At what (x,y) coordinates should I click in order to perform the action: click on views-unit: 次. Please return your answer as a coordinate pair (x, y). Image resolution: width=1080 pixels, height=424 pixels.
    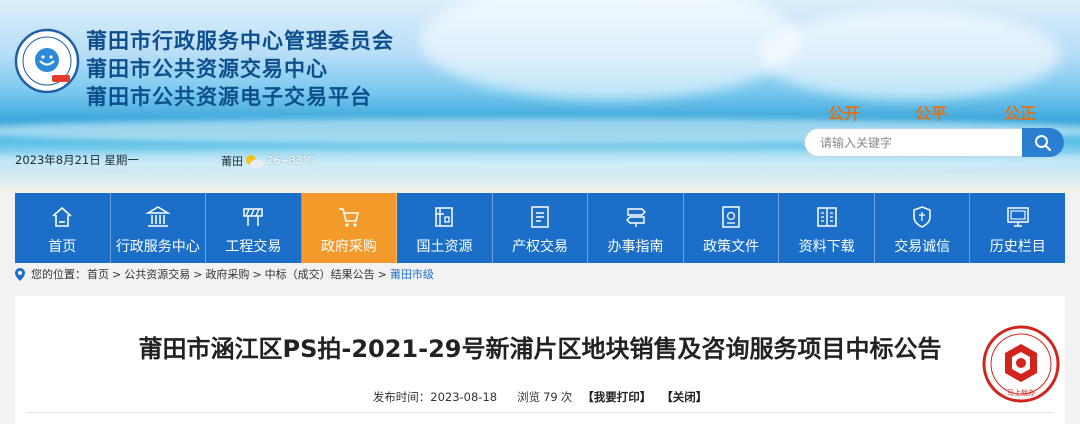
    Looking at the image, I should click on (566, 397).